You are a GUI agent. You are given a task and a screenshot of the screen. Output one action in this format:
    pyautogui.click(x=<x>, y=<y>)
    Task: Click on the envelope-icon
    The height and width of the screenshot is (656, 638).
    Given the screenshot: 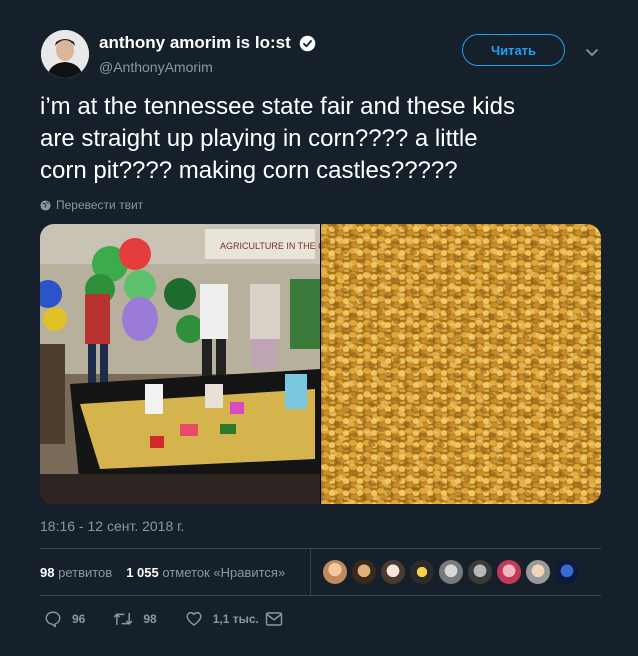 What is the action you would take?
    pyautogui.click(x=274, y=619)
    